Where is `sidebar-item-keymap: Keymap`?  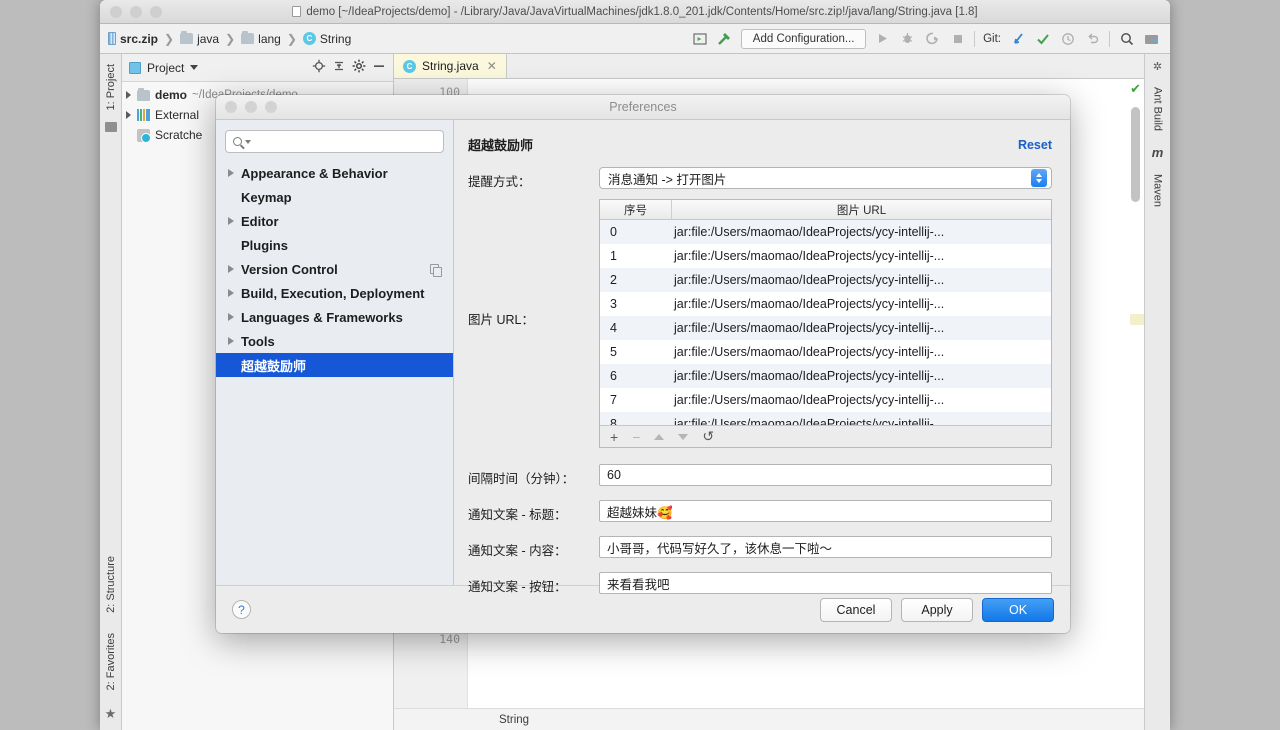 sidebar-item-keymap: Keymap is located at coordinates (334, 197).